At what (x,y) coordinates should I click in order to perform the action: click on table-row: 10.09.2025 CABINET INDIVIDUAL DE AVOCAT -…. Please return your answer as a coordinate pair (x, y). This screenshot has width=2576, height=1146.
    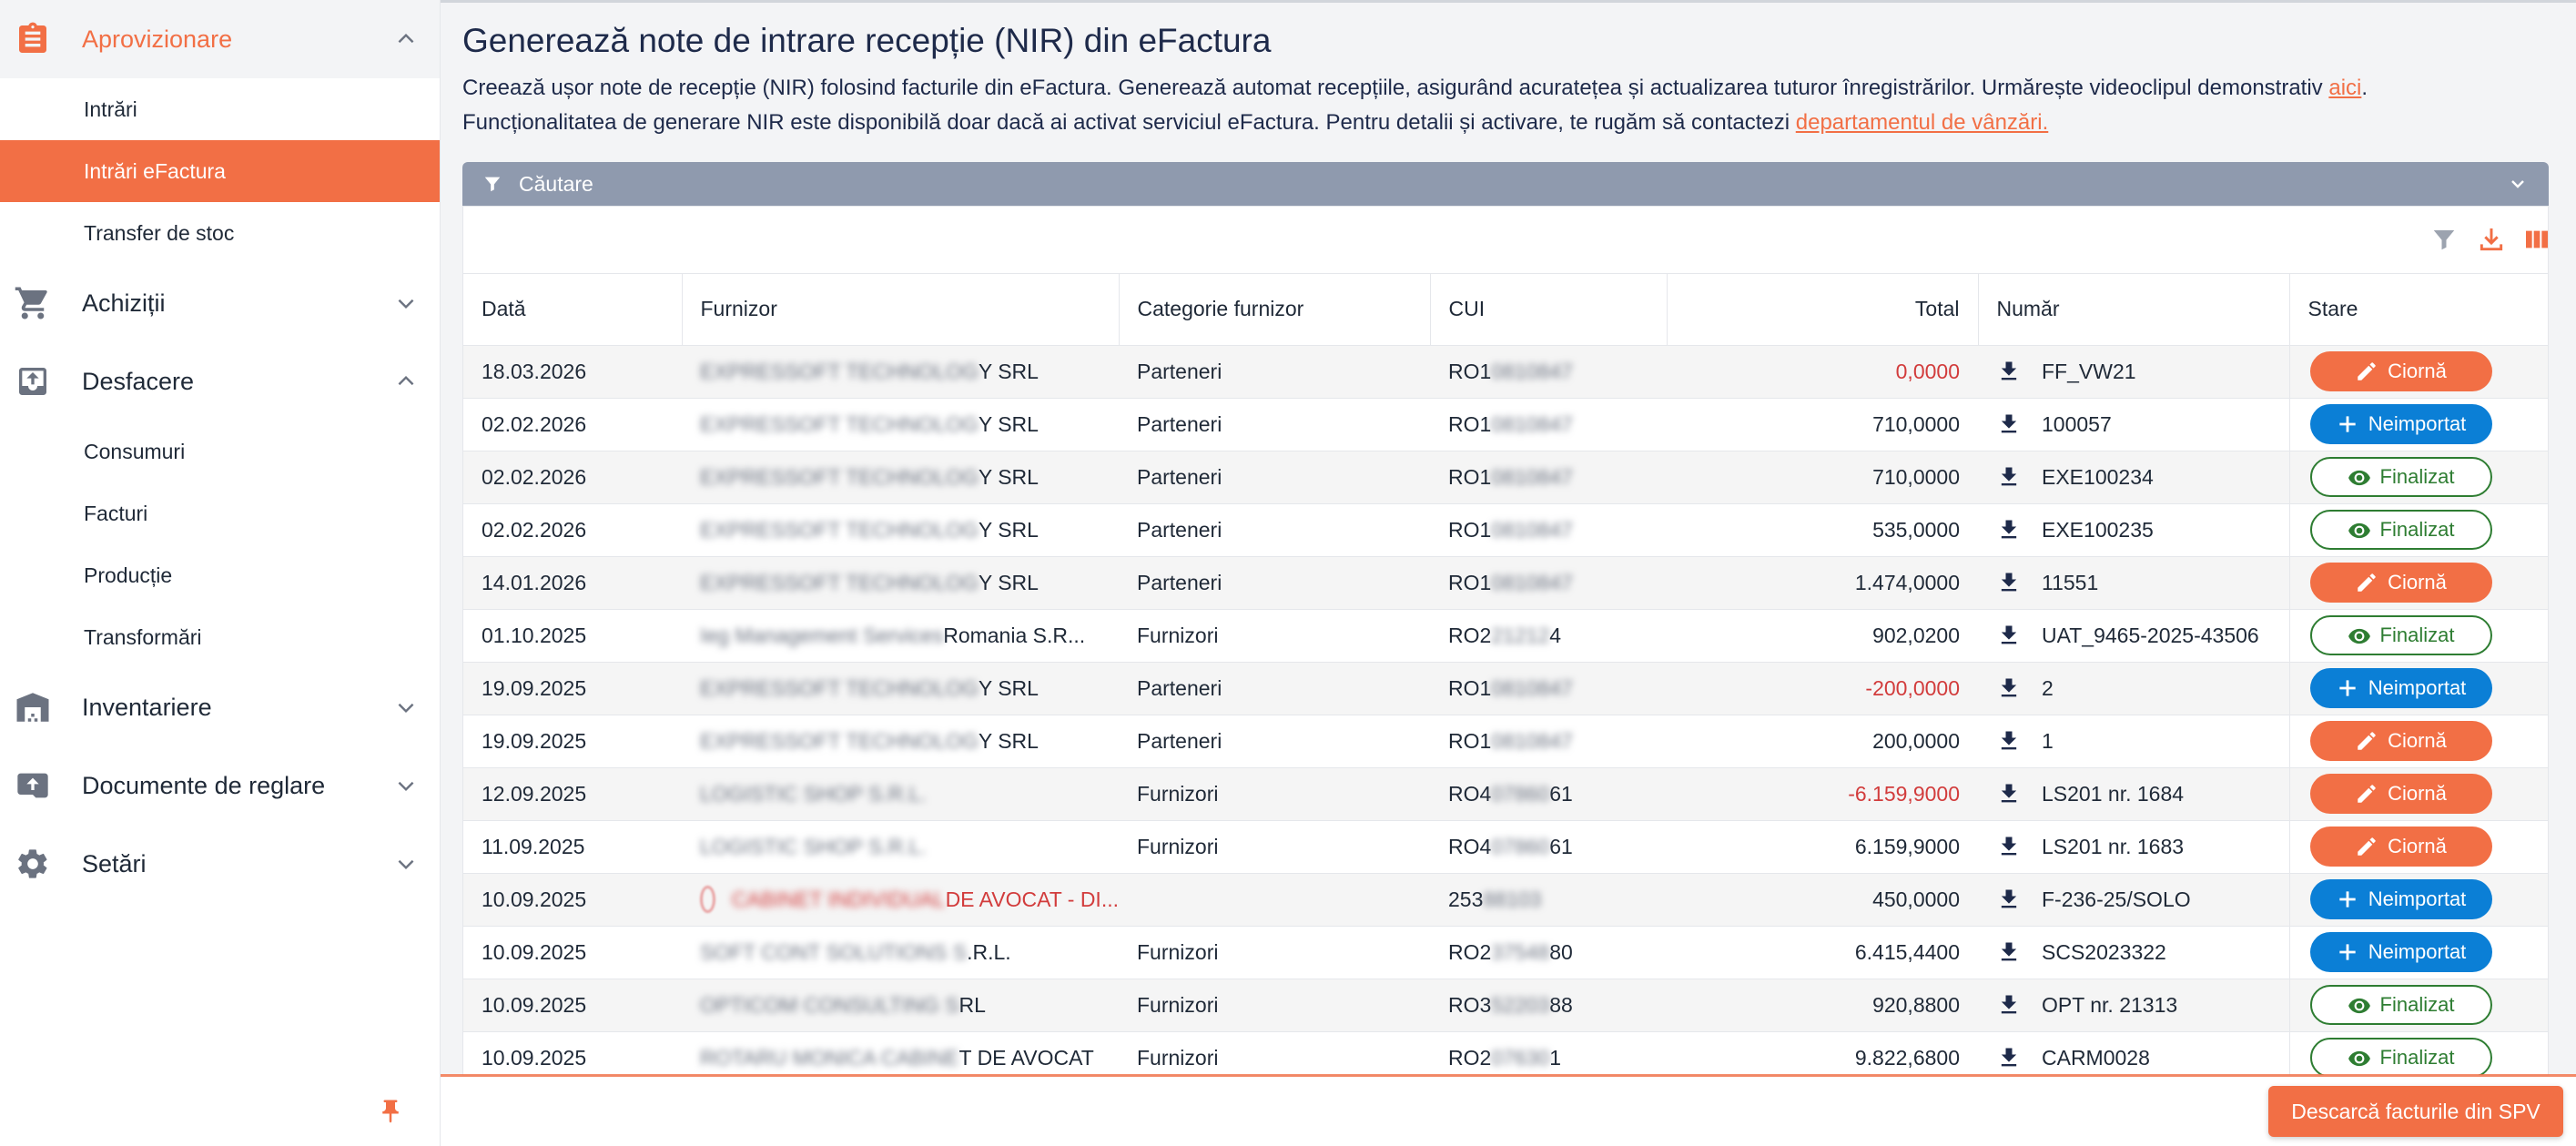
    Looking at the image, I should click on (1505, 900).